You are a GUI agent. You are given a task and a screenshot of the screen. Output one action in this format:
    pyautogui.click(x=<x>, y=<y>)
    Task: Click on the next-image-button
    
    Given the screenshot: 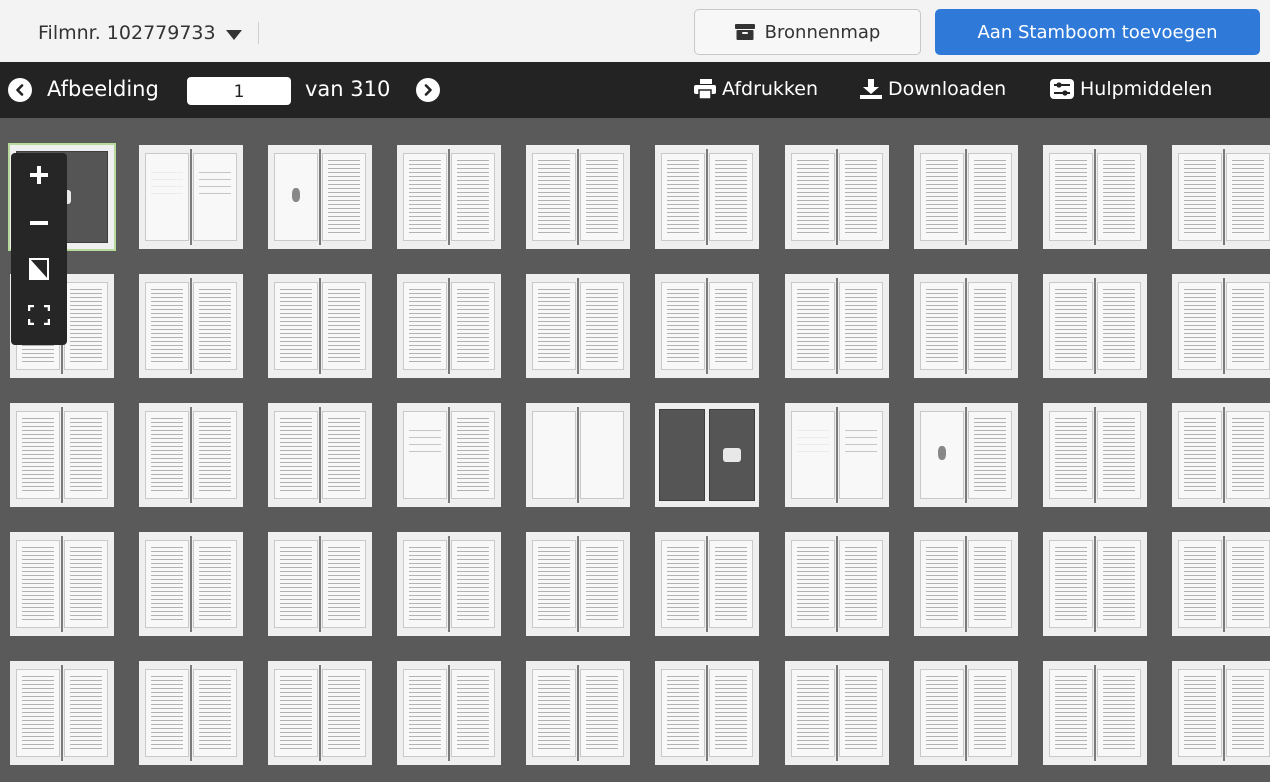 What is the action you would take?
    pyautogui.click(x=428, y=90)
    